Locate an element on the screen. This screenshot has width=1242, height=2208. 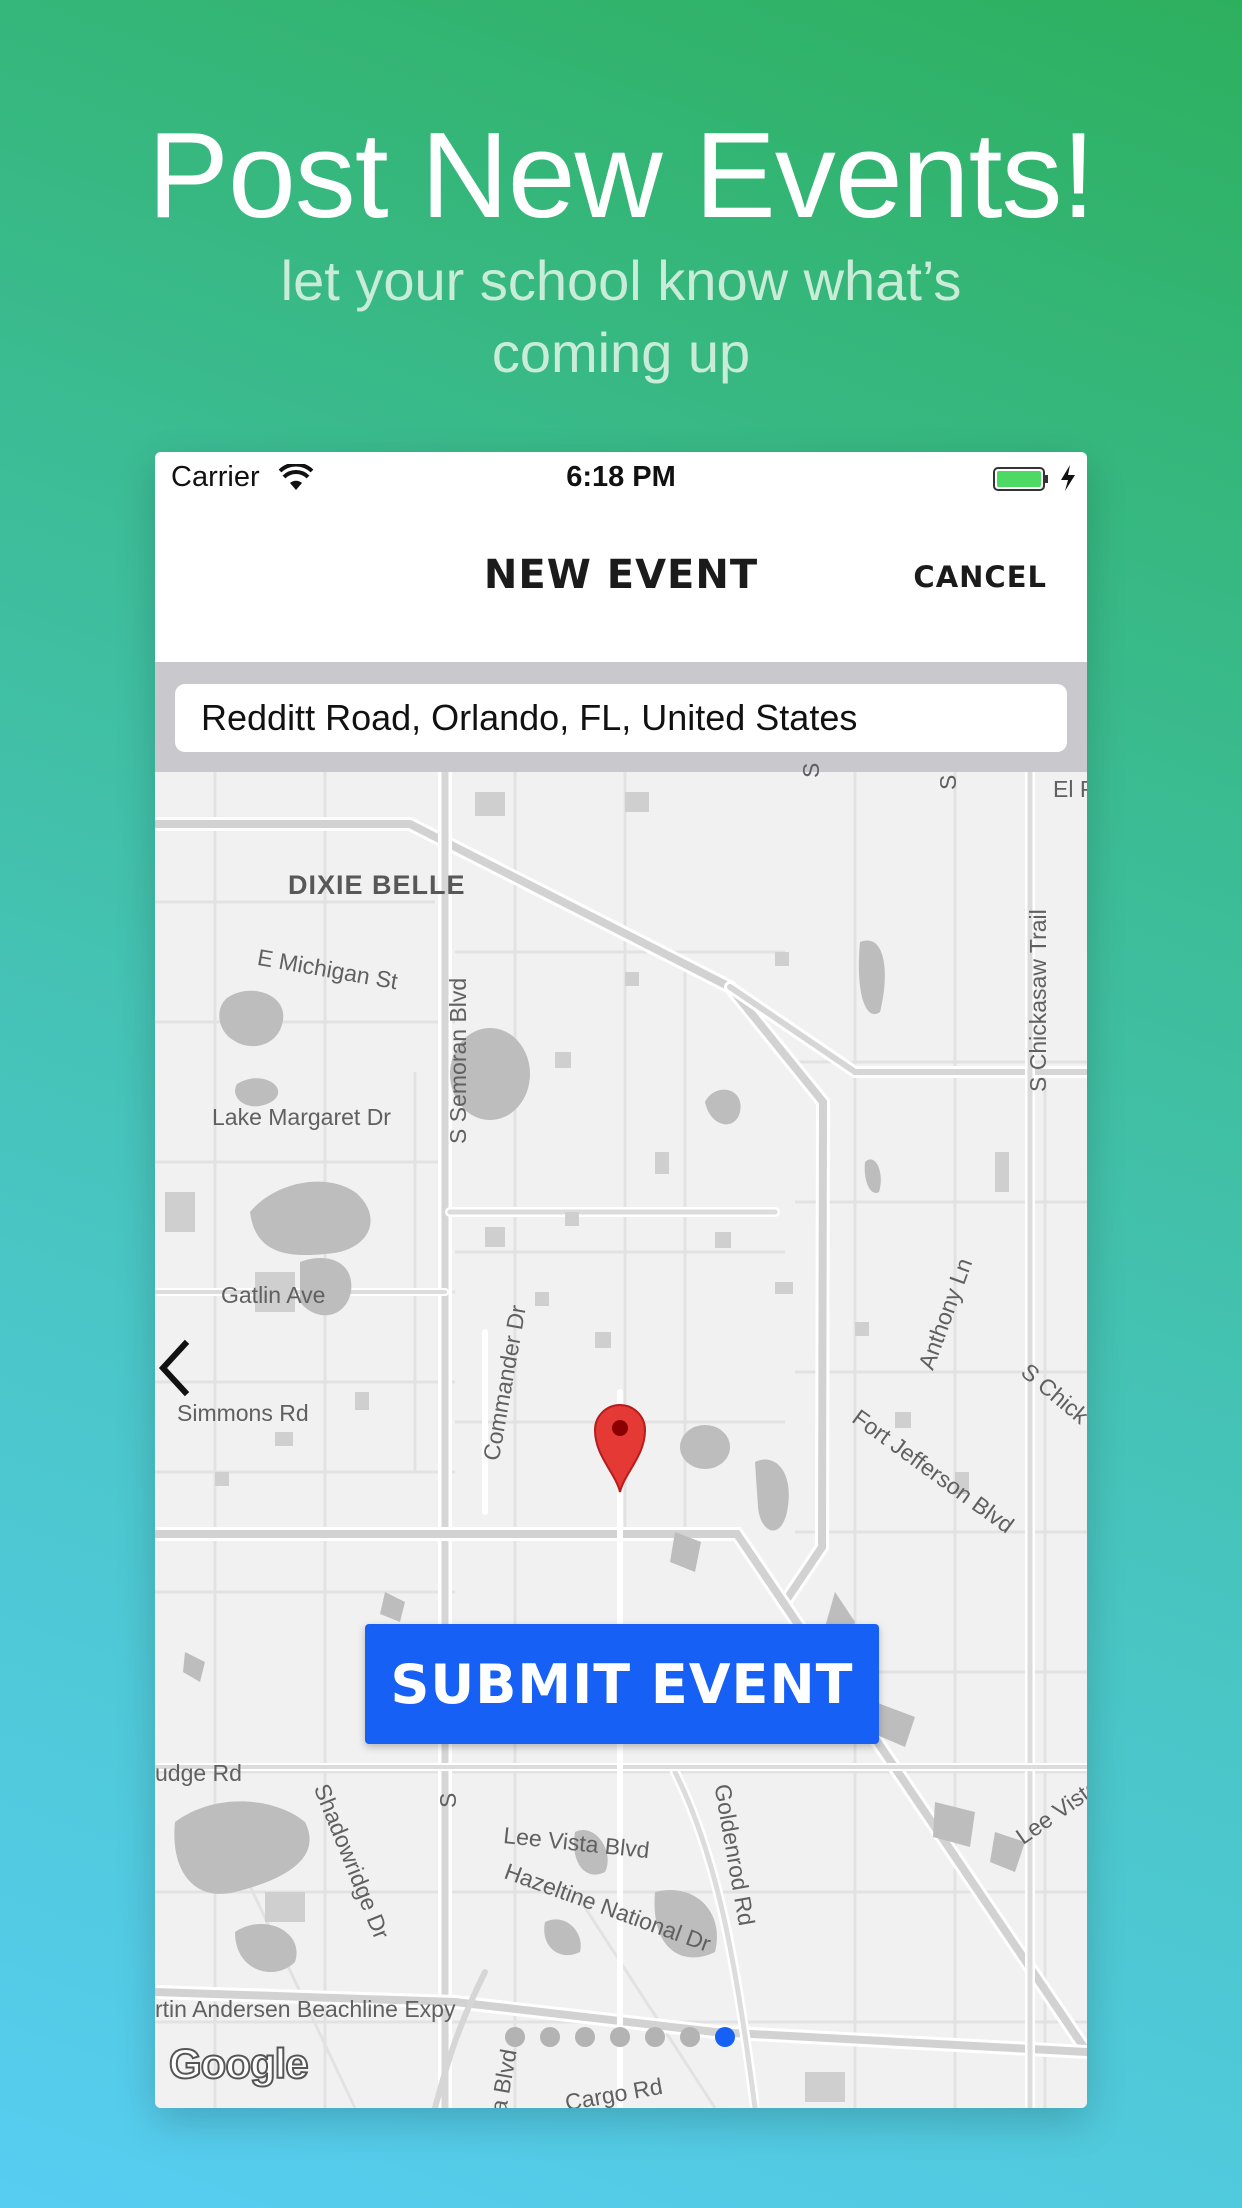
charging-bolt-icon is located at coordinates (1068, 478).